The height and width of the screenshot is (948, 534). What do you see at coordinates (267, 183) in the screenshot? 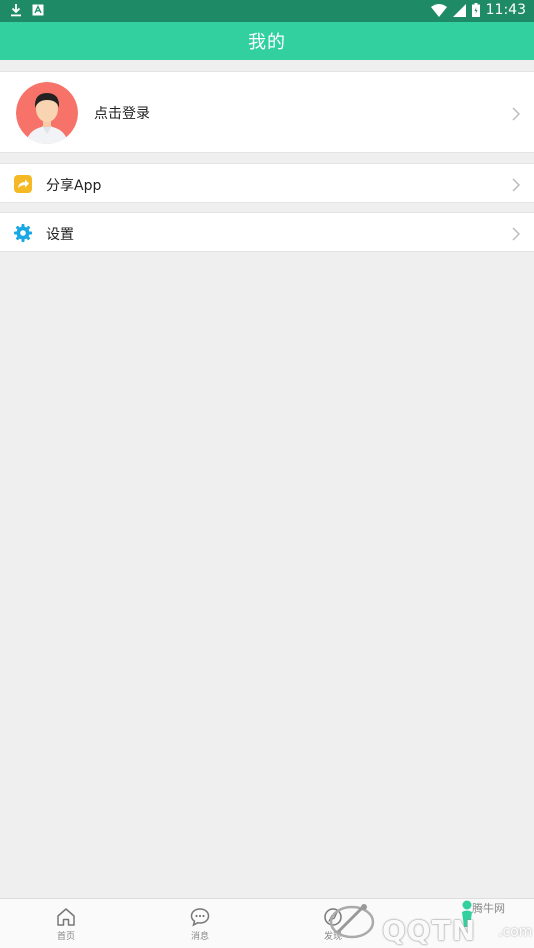
I see `menu-item-share: 分享App` at bounding box center [267, 183].